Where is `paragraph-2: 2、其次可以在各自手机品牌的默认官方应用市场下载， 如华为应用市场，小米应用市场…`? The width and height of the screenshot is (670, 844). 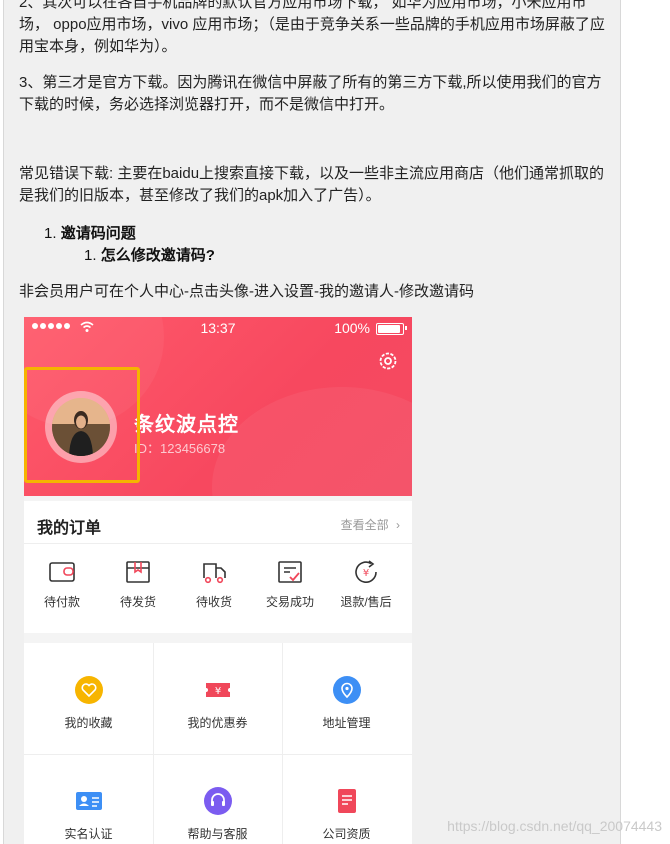
paragraph-2: 2、其次可以在各自手机品牌的默认官方应用市场下载， 如华为应用市场，小米应用市场… is located at coordinates (312, 27).